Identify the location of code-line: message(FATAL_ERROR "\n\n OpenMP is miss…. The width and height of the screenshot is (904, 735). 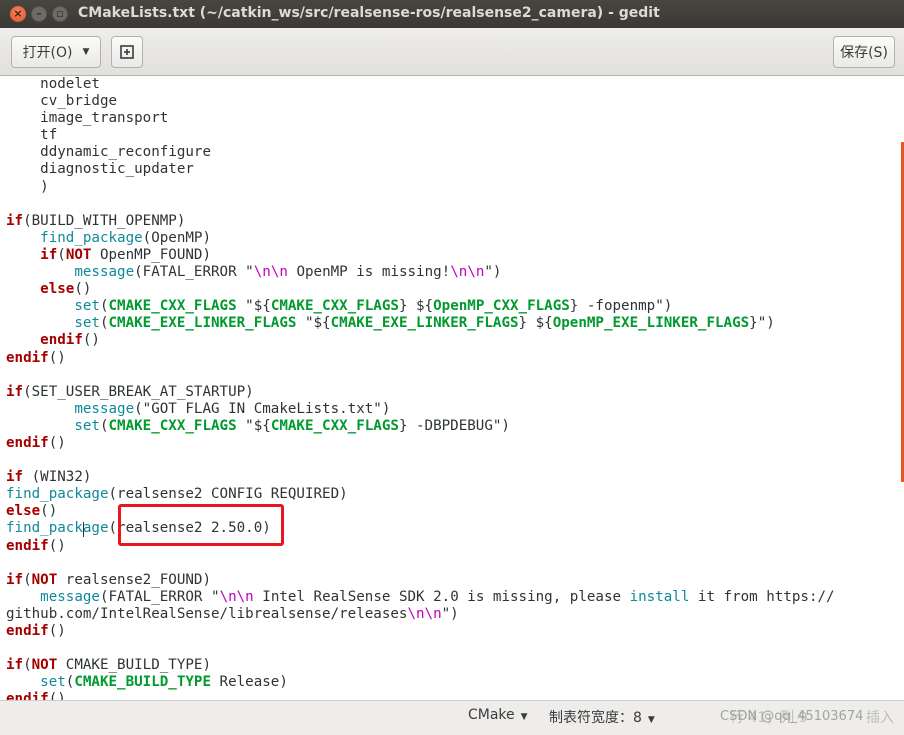
(420, 272).